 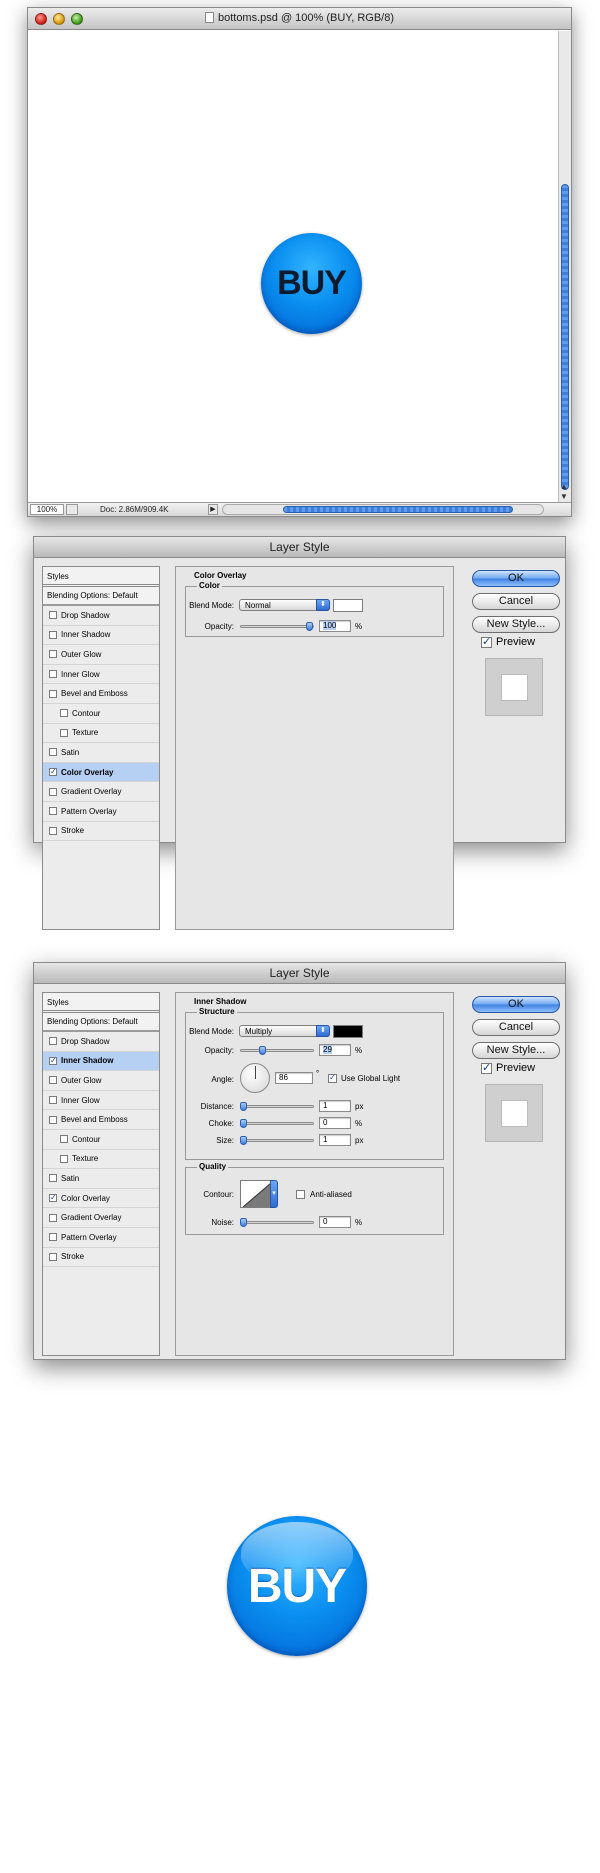 What do you see at coordinates (277, 1222) in the screenshot?
I see `noise-slider` at bounding box center [277, 1222].